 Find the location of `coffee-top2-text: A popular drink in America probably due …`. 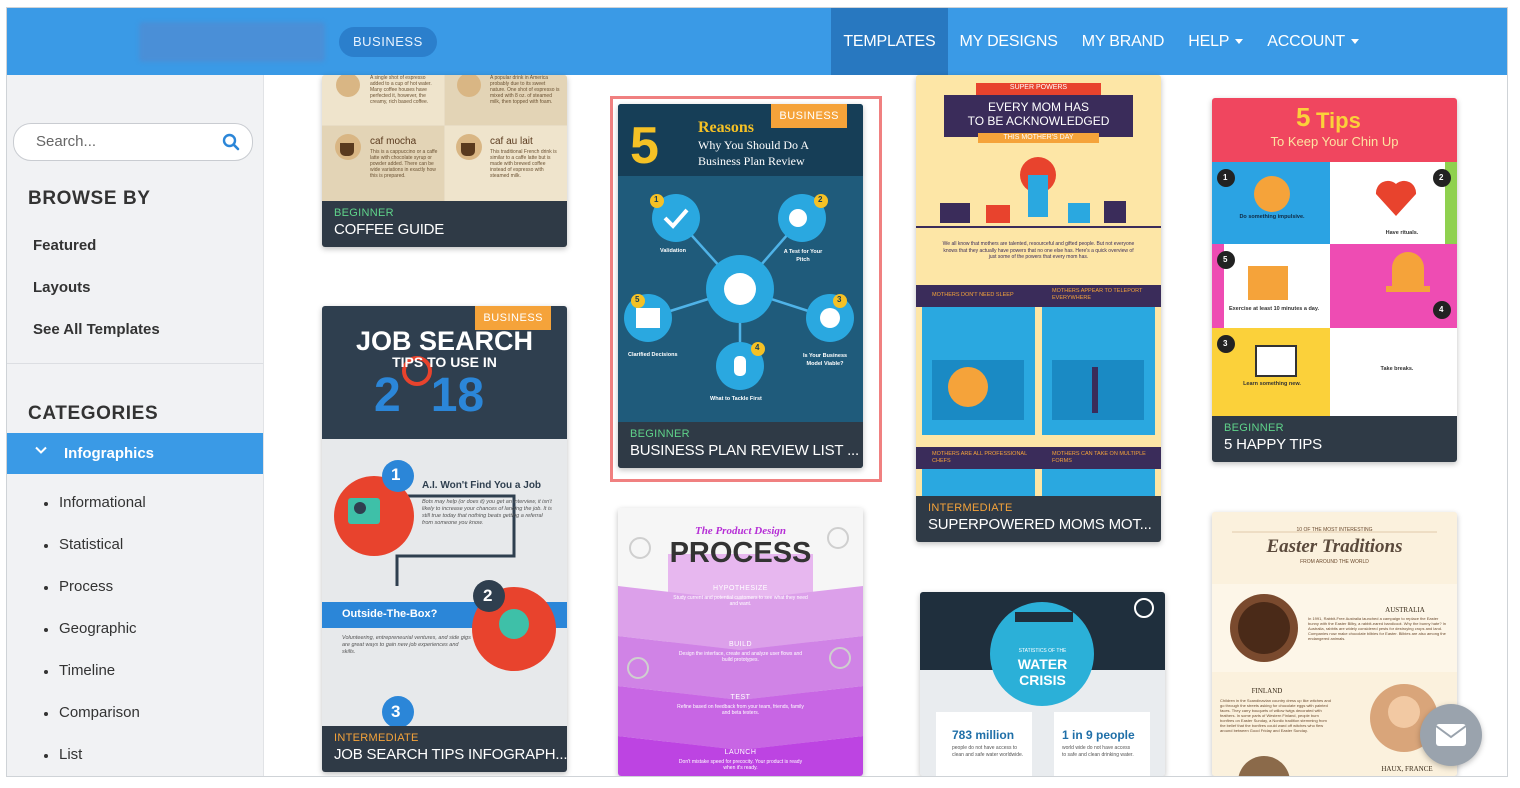

coffee-top2-text: A popular drink in America probably due … is located at coordinates (525, 90).